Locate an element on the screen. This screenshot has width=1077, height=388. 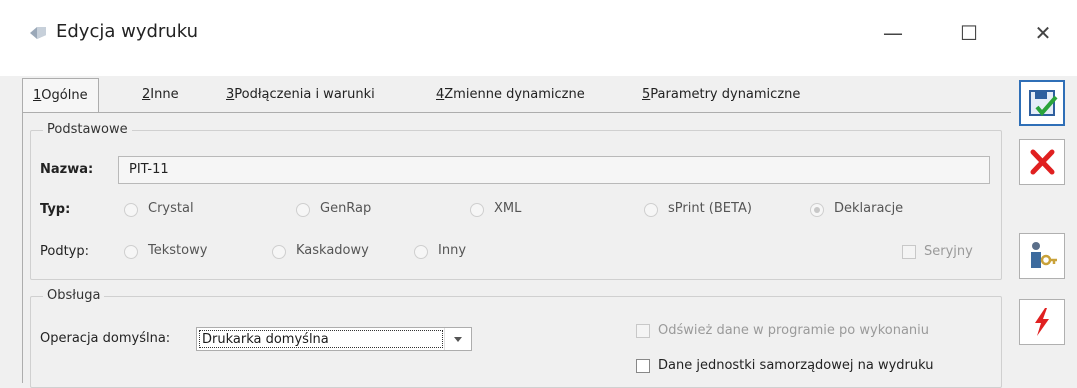
lightning-icon is located at coordinates (1042, 322).